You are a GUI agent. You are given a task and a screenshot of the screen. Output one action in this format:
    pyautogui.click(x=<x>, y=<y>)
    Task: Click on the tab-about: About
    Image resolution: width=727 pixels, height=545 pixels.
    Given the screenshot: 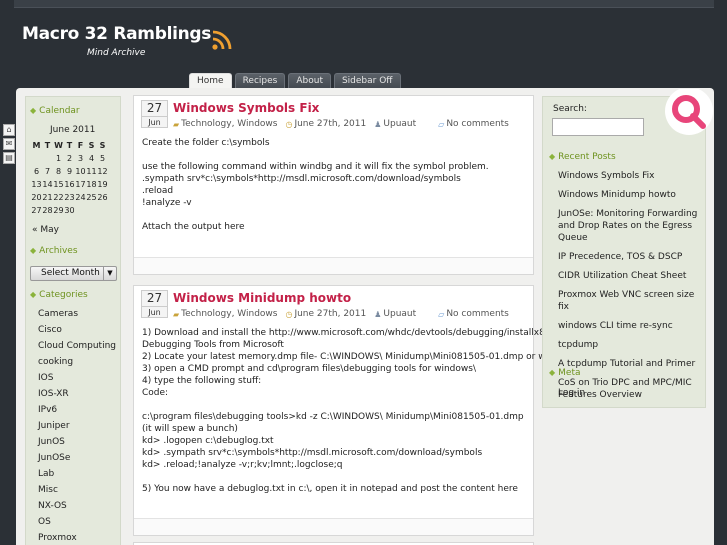 What is the action you would take?
    pyautogui.click(x=309, y=80)
    